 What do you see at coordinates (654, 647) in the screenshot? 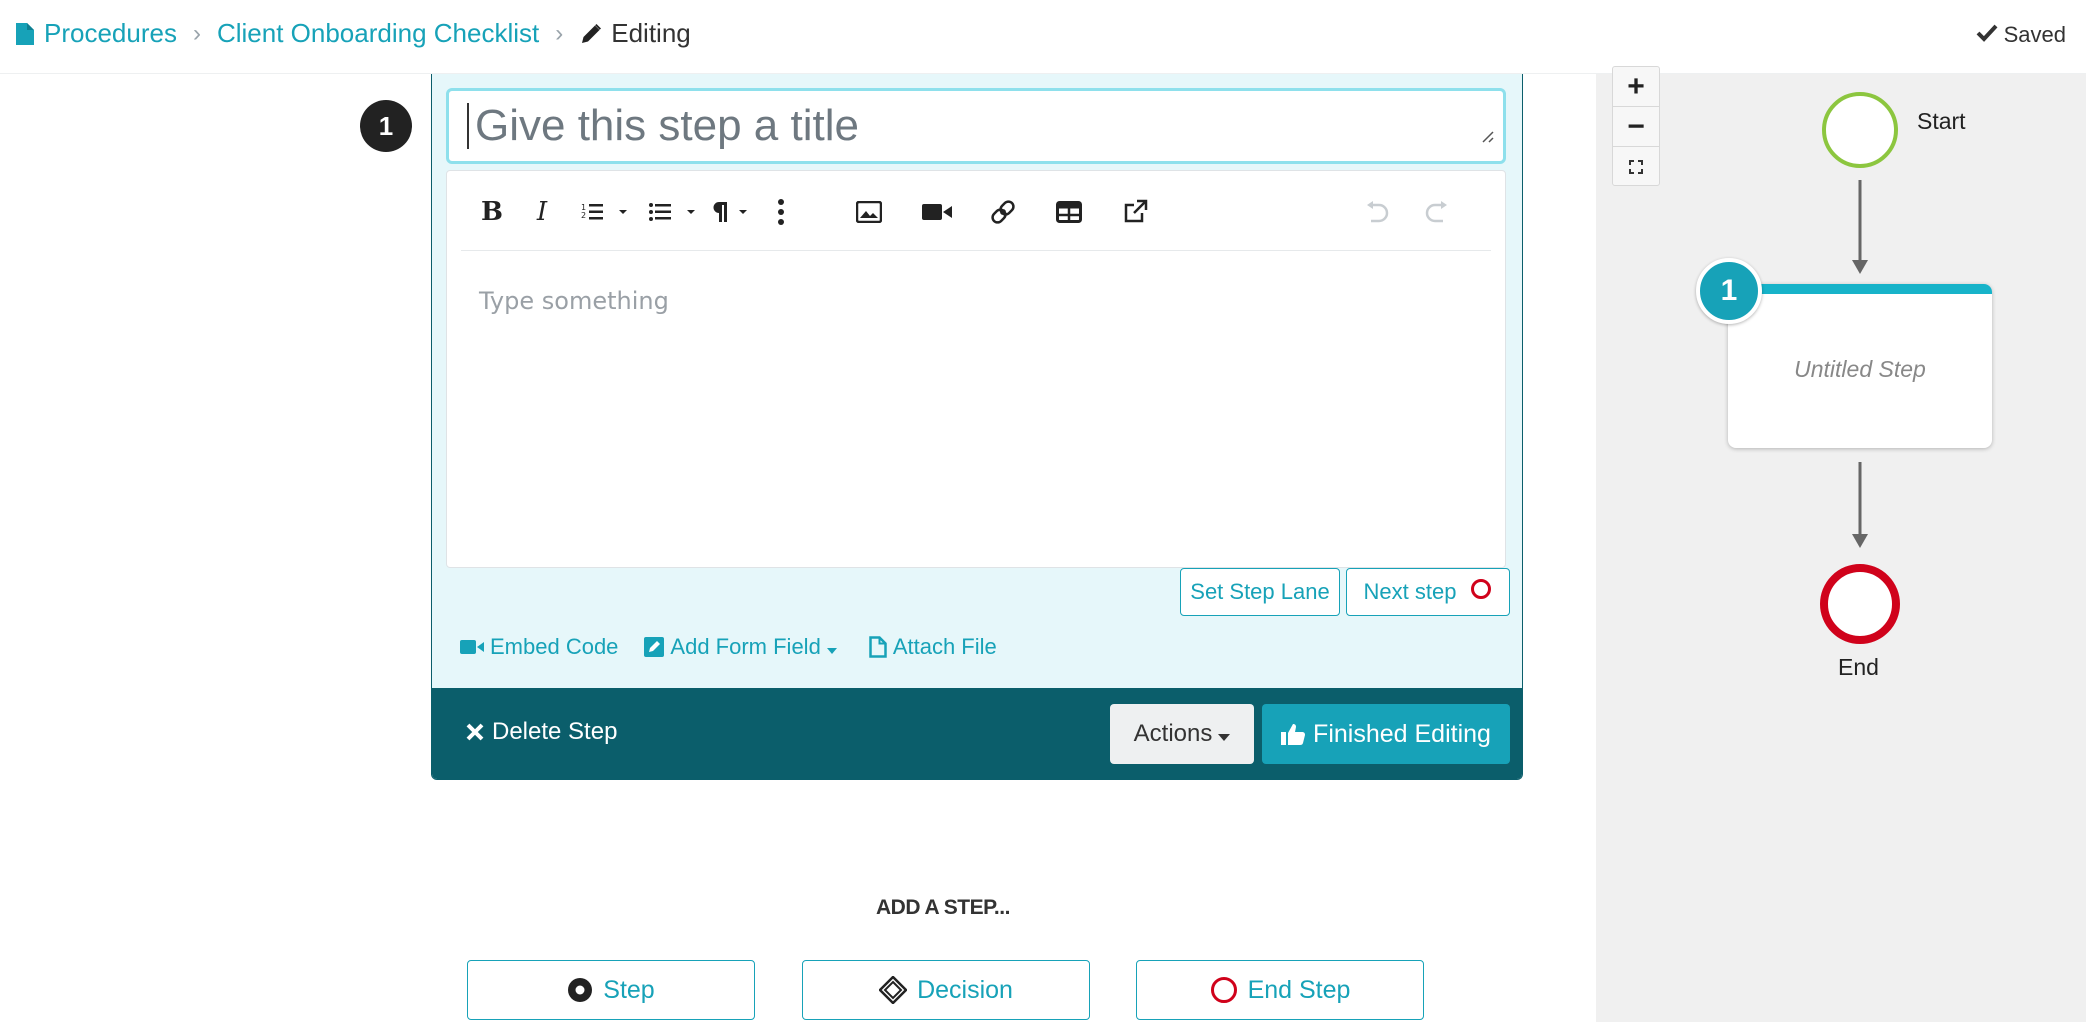
I see `edit-square-icon` at bounding box center [654, 647].